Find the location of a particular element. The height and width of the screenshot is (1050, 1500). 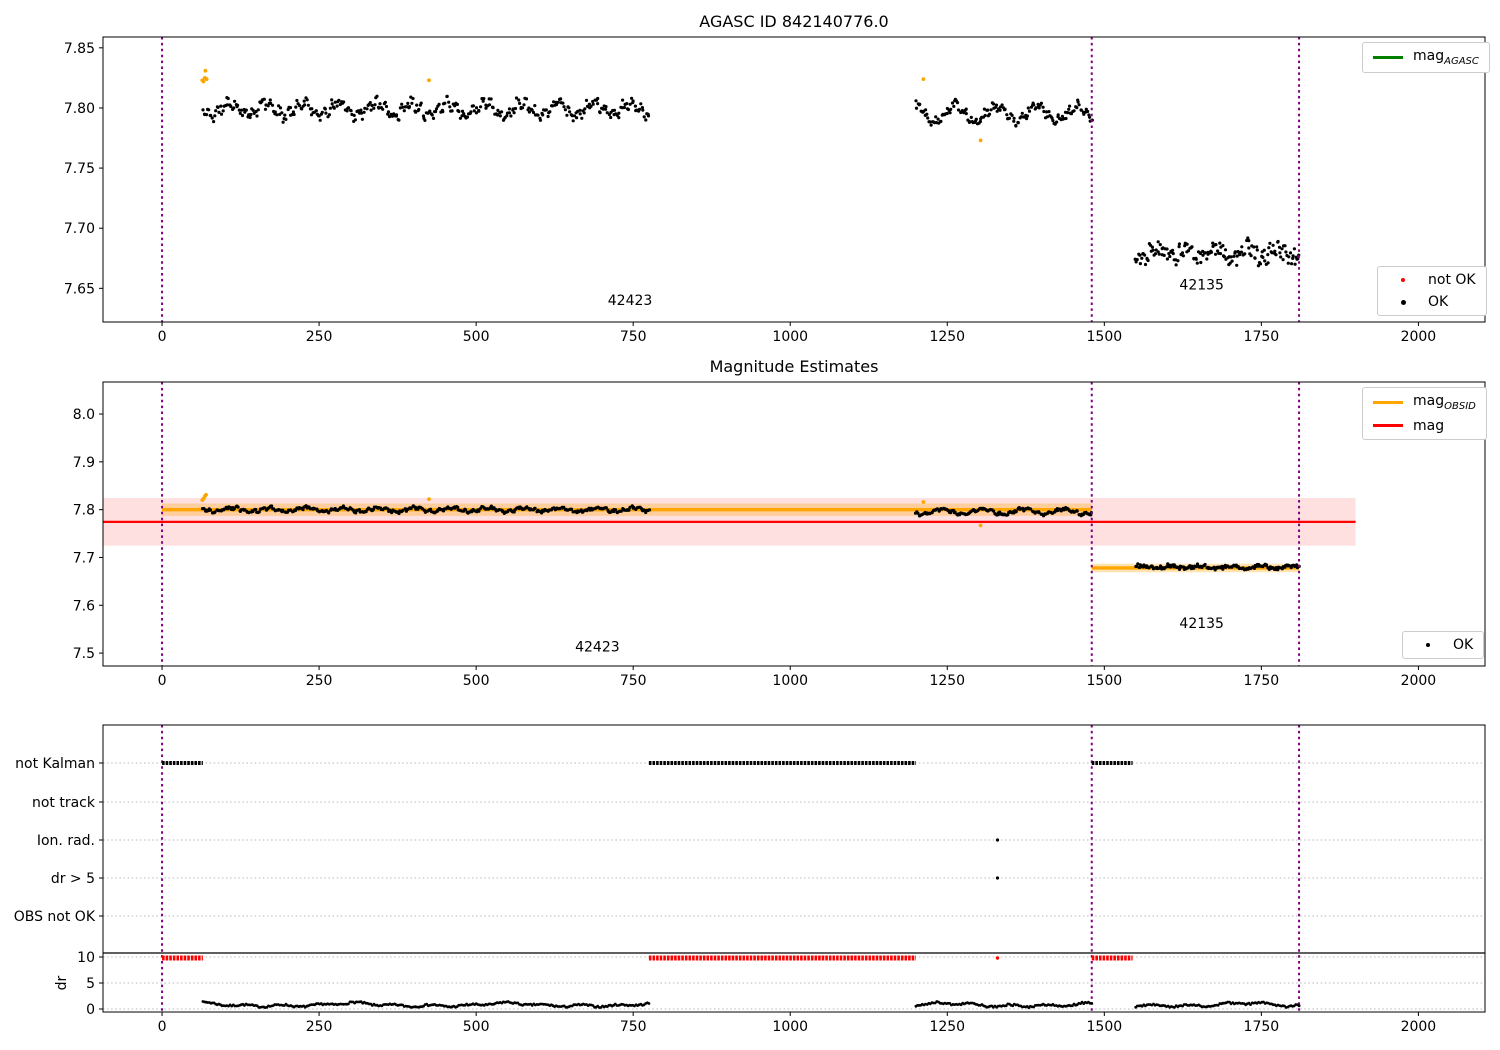

dr-not-ok-point is located at coordinates (997, 958).